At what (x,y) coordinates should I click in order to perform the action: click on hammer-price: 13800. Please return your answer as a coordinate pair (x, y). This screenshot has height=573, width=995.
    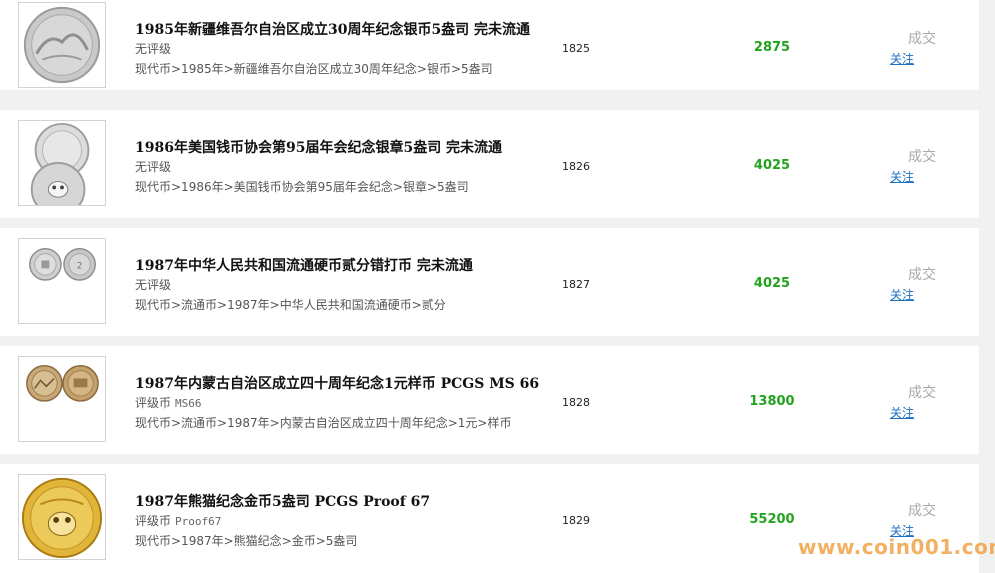
    Looking at the image, I should click on (772, 401).